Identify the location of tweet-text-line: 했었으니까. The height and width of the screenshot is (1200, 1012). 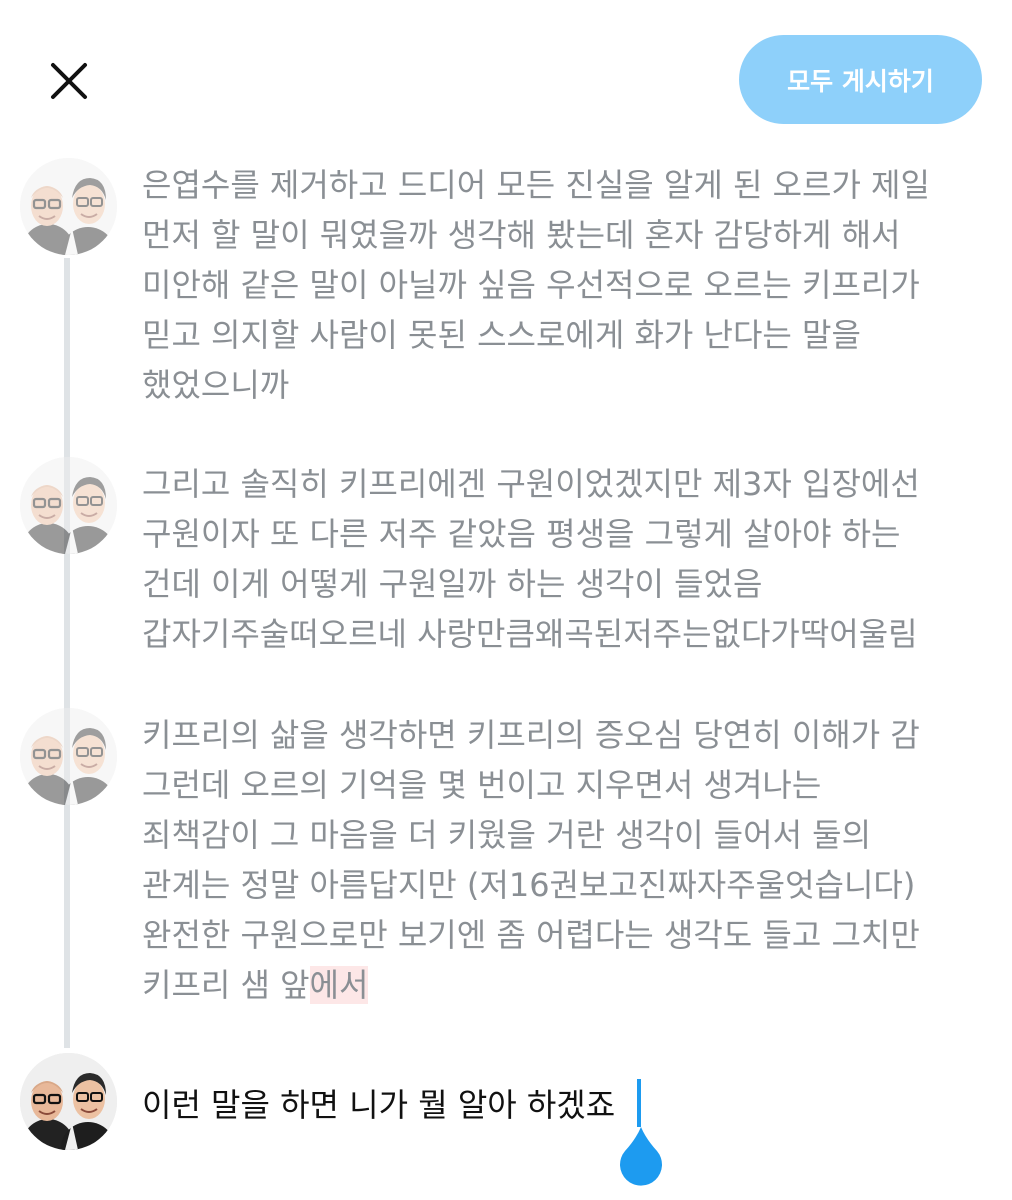
(216, 385).